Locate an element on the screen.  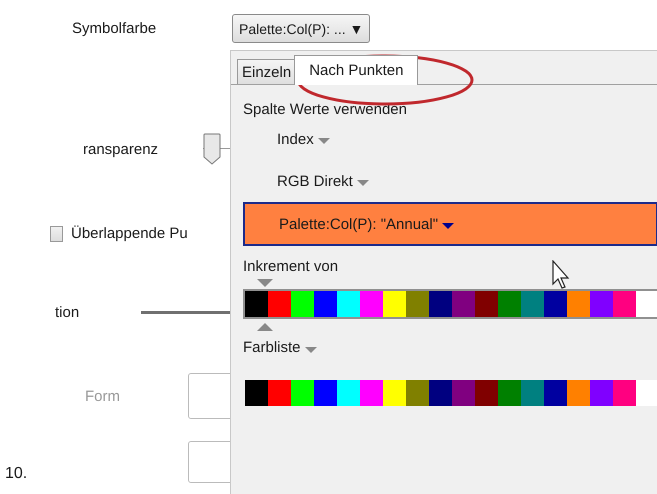
section-label: tion is located at coordinates (67, 312).